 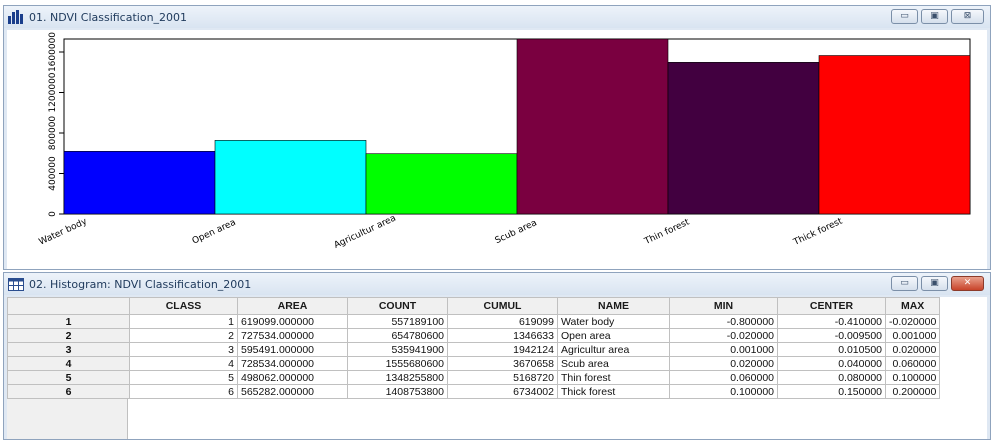 I want to click on cell-max: 0.200000, so click(x=912, y=391).